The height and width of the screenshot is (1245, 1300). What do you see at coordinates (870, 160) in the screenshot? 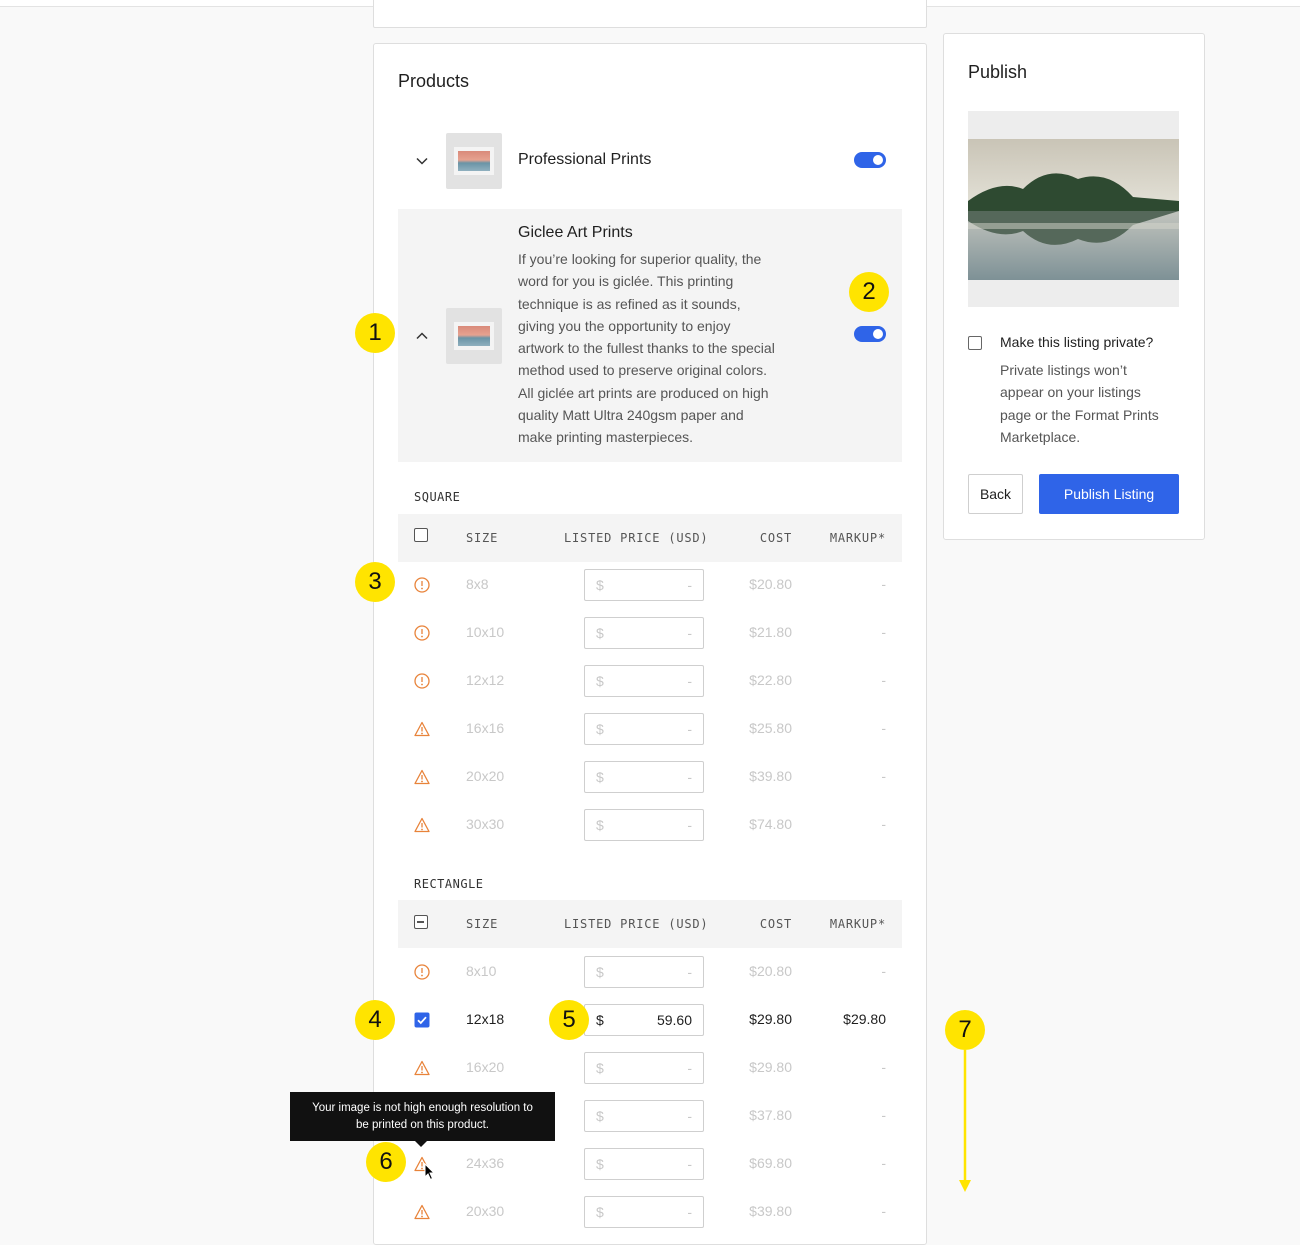
I see `professional-prints-toggle` at bounding box center [870, 160].